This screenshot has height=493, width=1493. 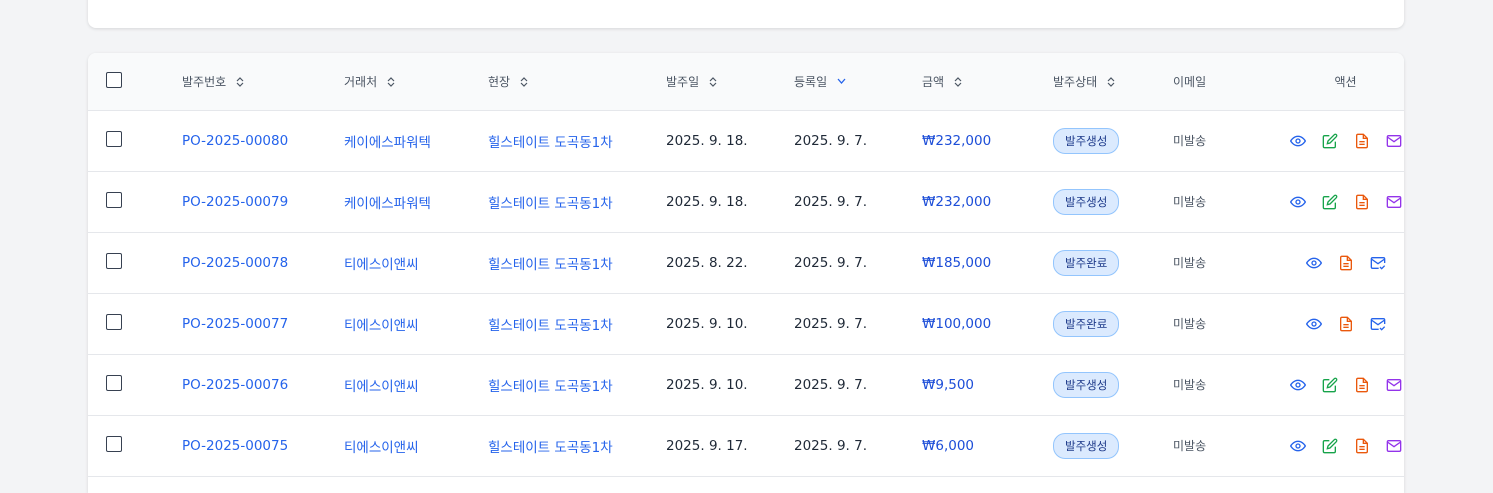 I want to click on header-actions-label: 액션, so click(x=1345, y=81).